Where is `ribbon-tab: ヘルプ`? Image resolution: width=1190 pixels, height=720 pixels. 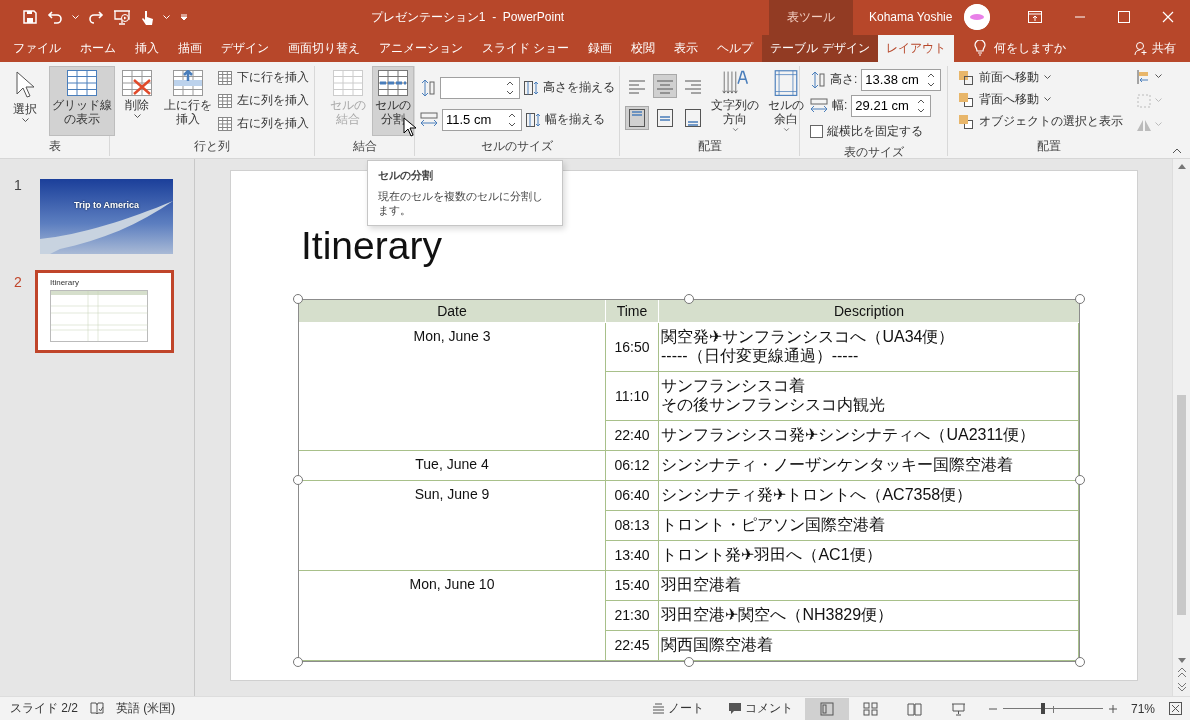
ribbon-tab: ヘルプ is located at coordinates (735, 48).